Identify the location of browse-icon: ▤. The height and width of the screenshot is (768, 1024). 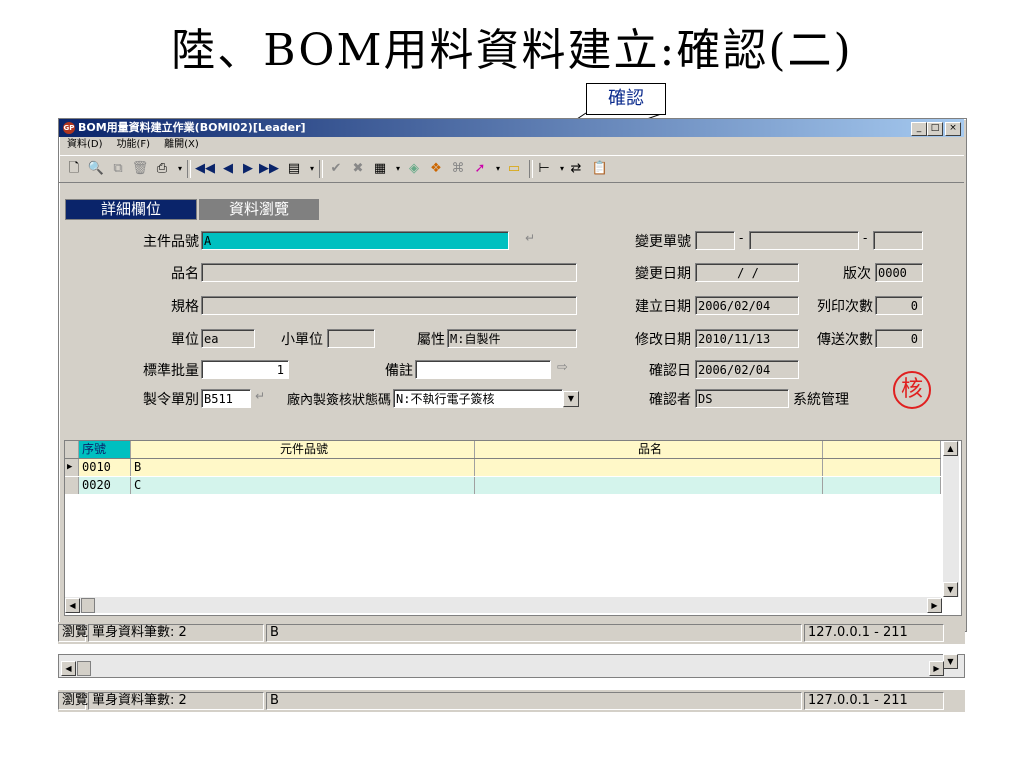
(294, 169).